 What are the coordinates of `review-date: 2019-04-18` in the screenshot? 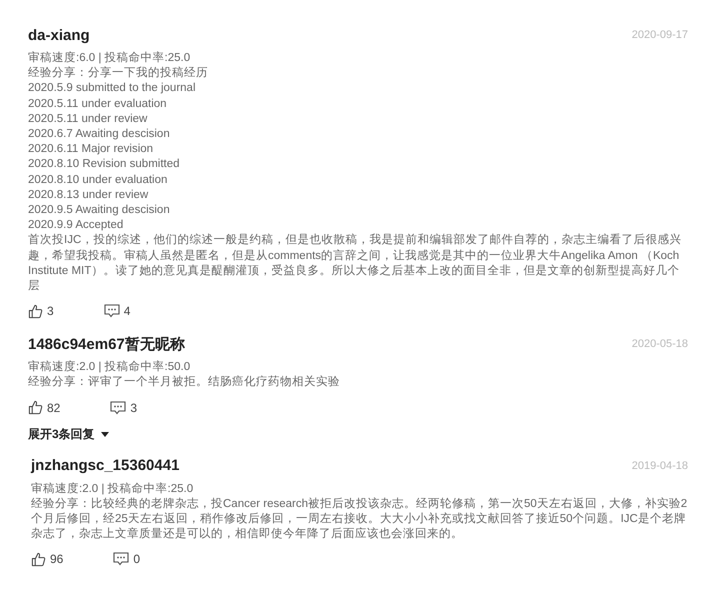 It's located at (660, 466).